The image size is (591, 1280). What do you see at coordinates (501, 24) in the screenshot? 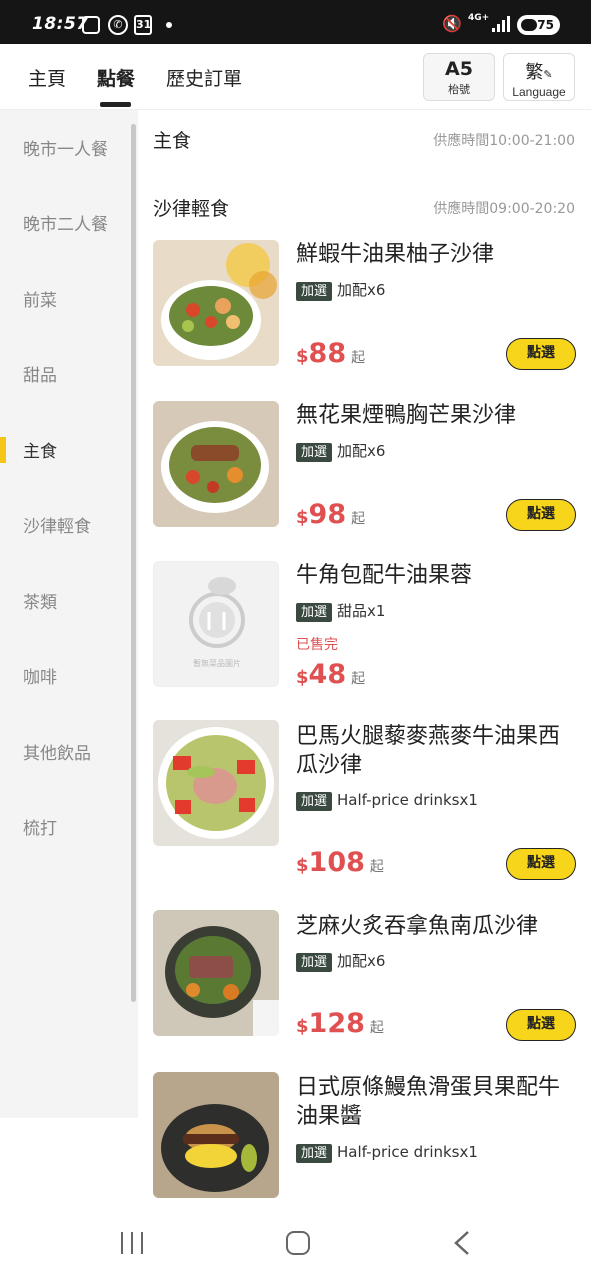
I see `signal-icon` at bounding box center [501, 24].